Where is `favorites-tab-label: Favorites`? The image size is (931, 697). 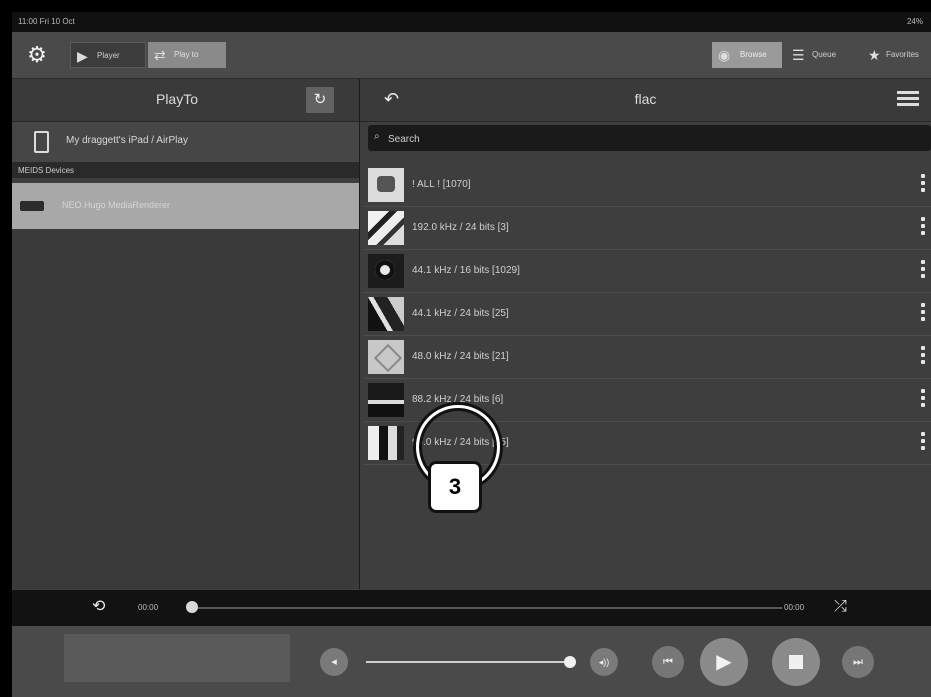
favorites-tab-label: Favorites is located at coordinates (902, 54).